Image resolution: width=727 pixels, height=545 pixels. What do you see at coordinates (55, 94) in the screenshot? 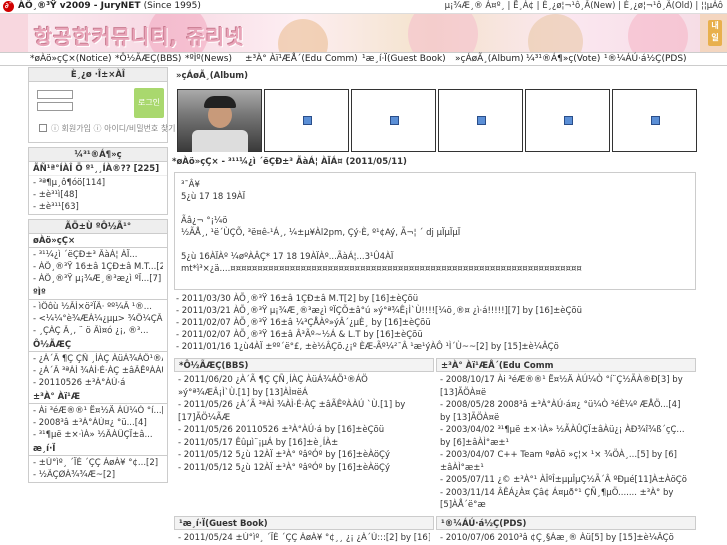
I see `username-field` at bounding box center [55, 94].